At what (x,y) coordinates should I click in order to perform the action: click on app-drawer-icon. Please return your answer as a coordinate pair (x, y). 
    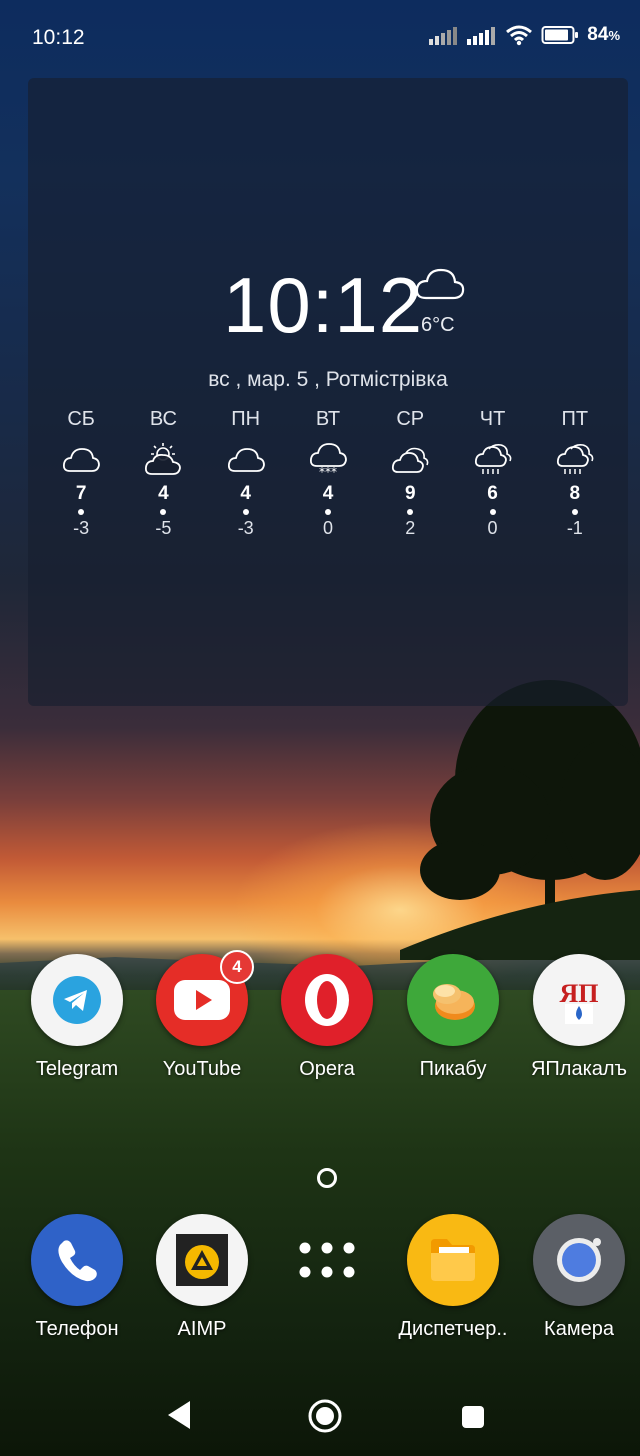
    Looking at the image, I should click on (327, 1260).